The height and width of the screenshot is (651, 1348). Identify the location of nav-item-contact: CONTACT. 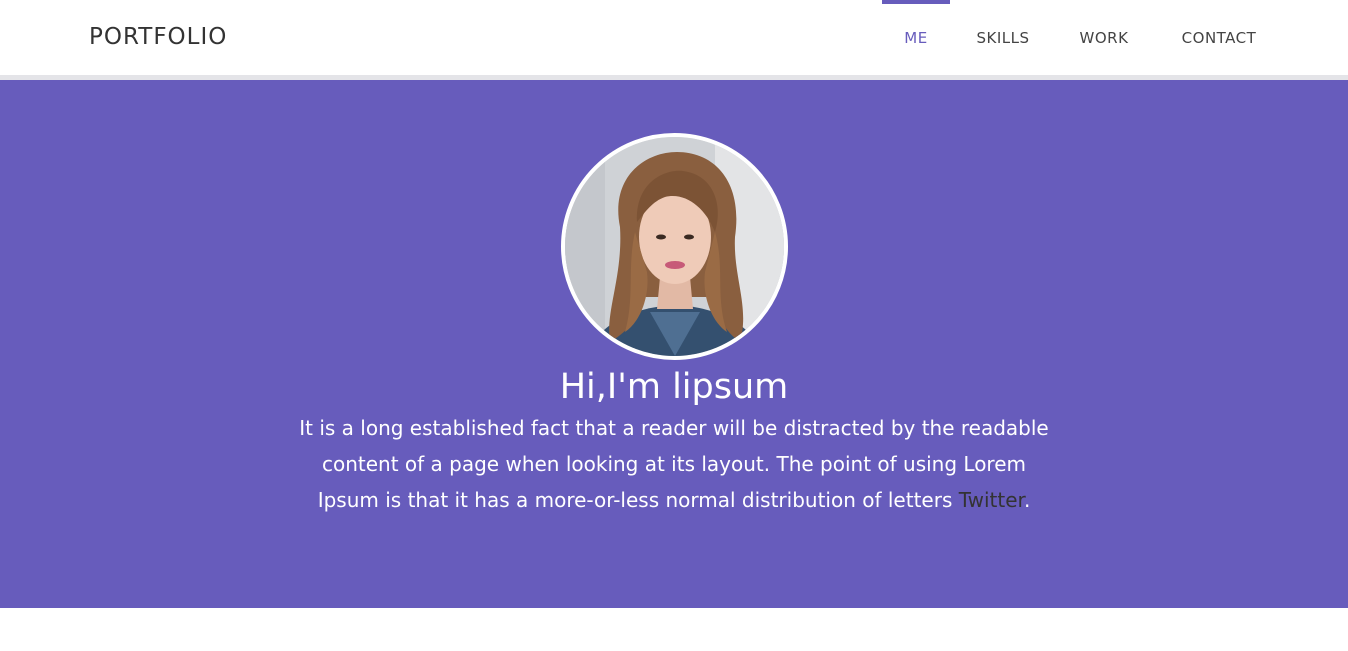
(1219, 37).